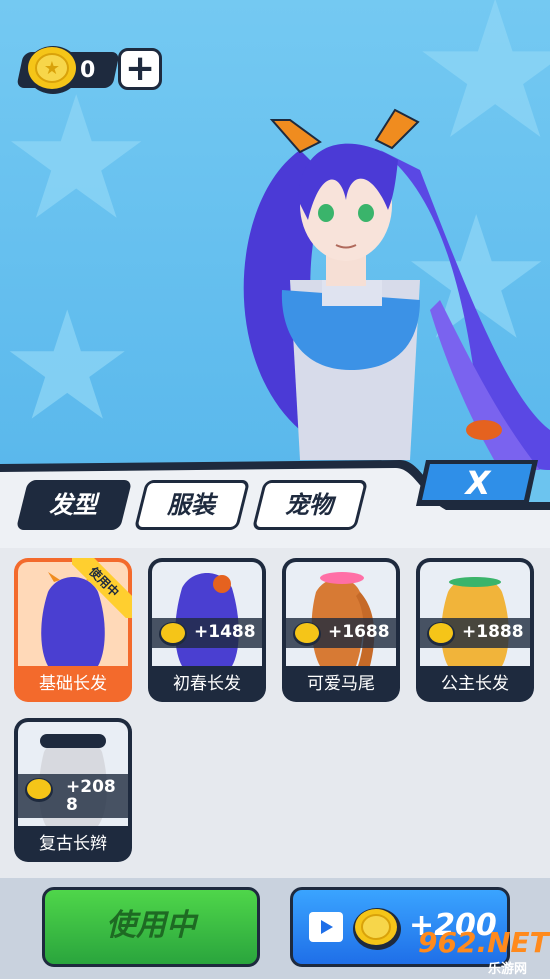  I want to click on tab-hairstyle-label: 发型, so click(73, 505).